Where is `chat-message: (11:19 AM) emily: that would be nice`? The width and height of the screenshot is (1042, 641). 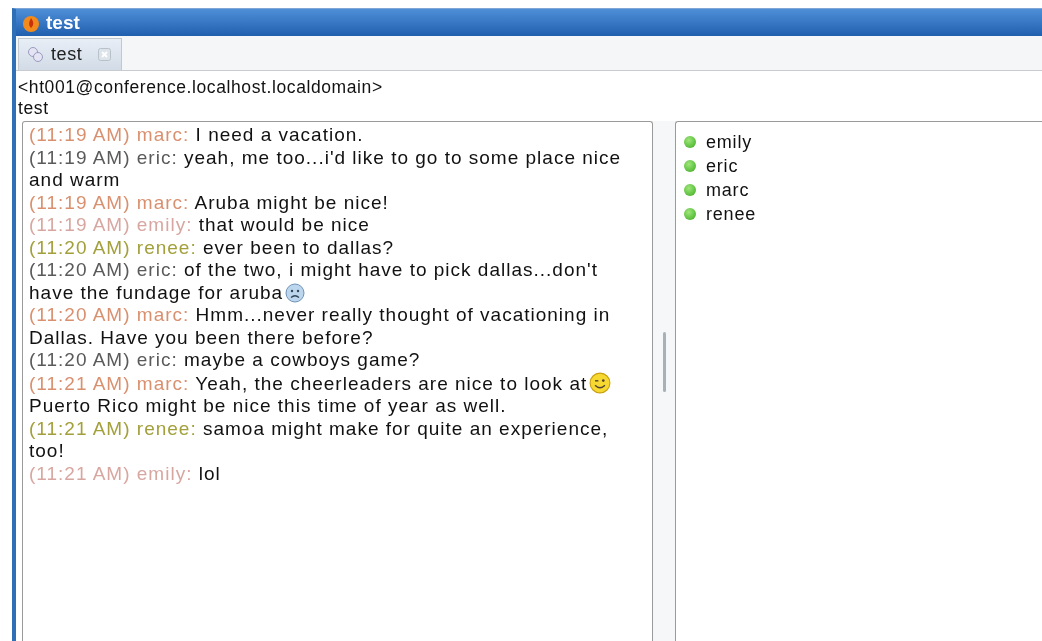 chat-message: (11:19 AM) emily: that would be nice is located at coordinates (199, 224).